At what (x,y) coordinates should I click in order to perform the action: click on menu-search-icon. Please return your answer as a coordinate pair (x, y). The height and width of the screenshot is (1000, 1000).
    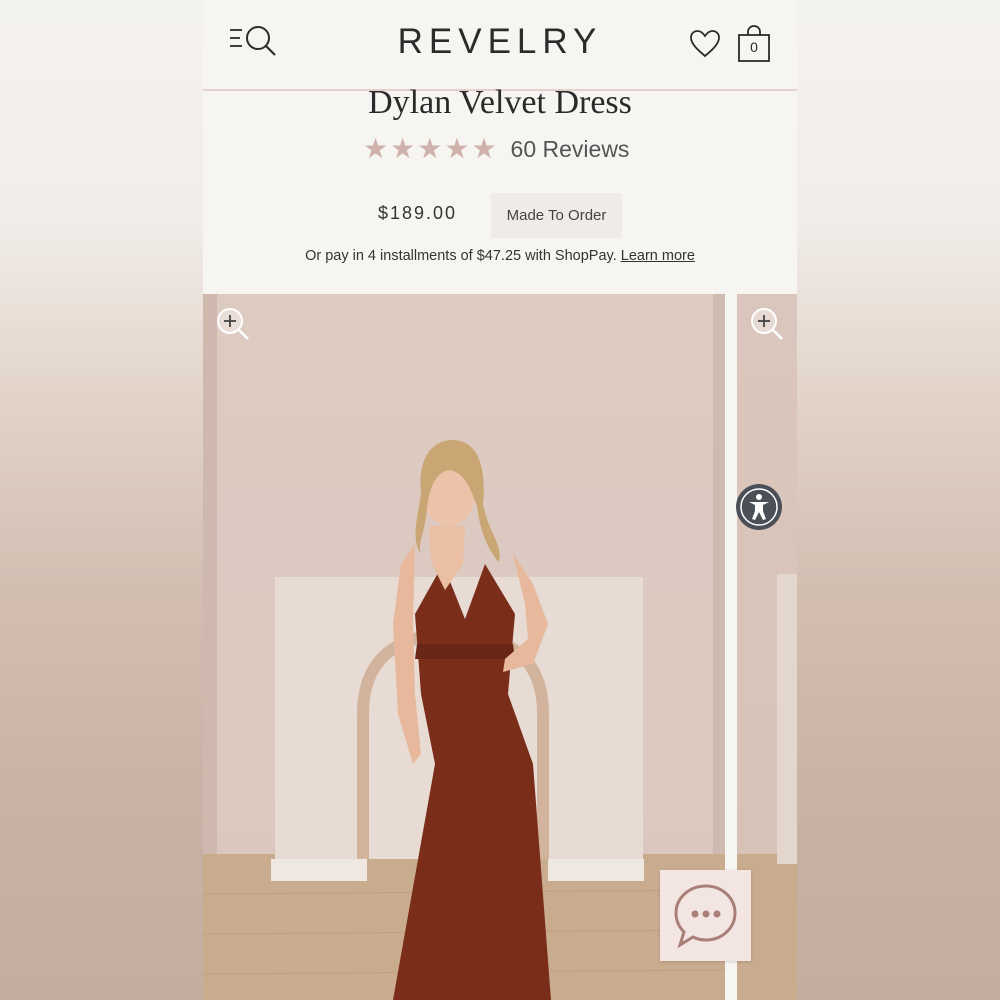
    Looking at the image, I should click on (253, 41).